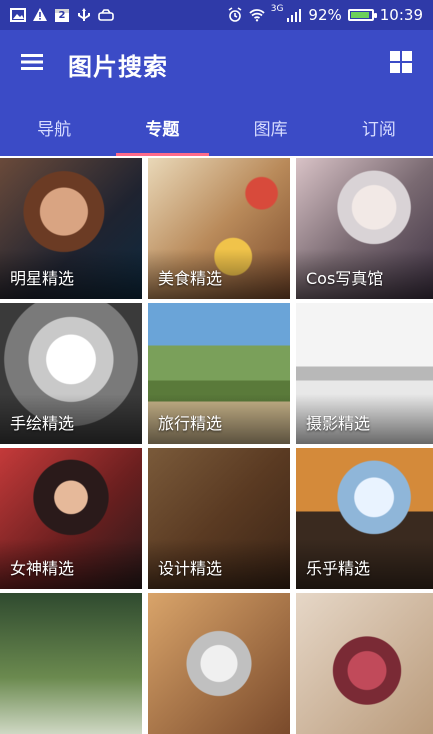 This screenshot has width=433, height=734. Describe the element at coordinates (106, 15) in the screenshot. I see `controller-icon` at that location.